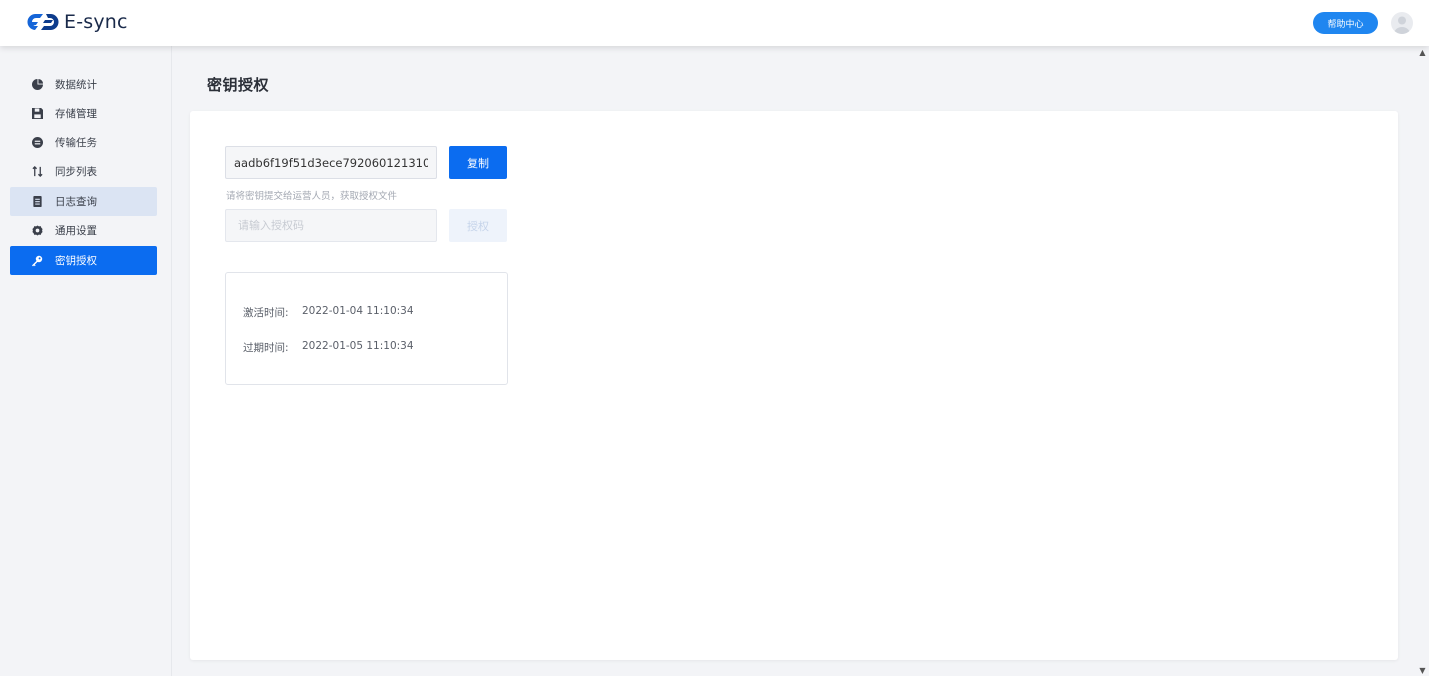 Image resolution: width=1429 pixels, height=676 pixels. I want to click on app-logo: E-sync, so click(77, 22).